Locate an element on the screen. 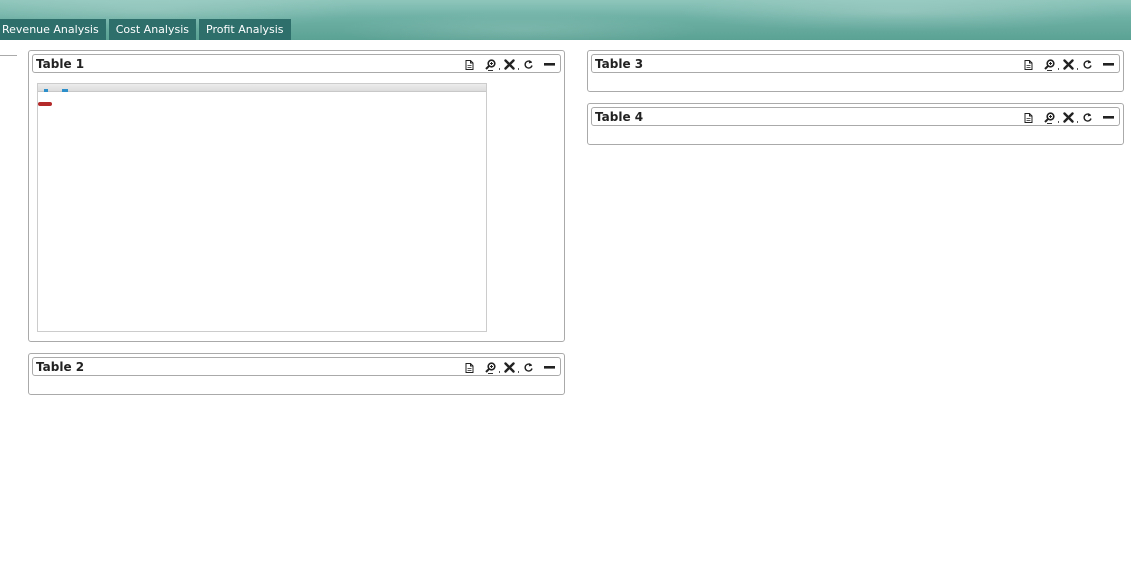 This screenshot has width=1131, height=572. panel-title: Table 4 is located at coordinates (619, 117).